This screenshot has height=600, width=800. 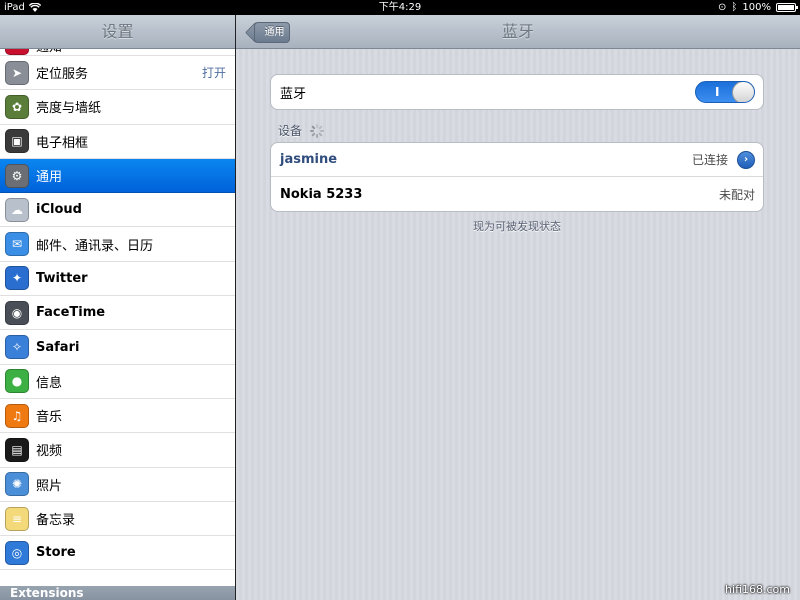 What do you see at coordinates (17, 415) in the screenshot?
I see `music-note-icon: ♫` at bounding box center [17, 415].